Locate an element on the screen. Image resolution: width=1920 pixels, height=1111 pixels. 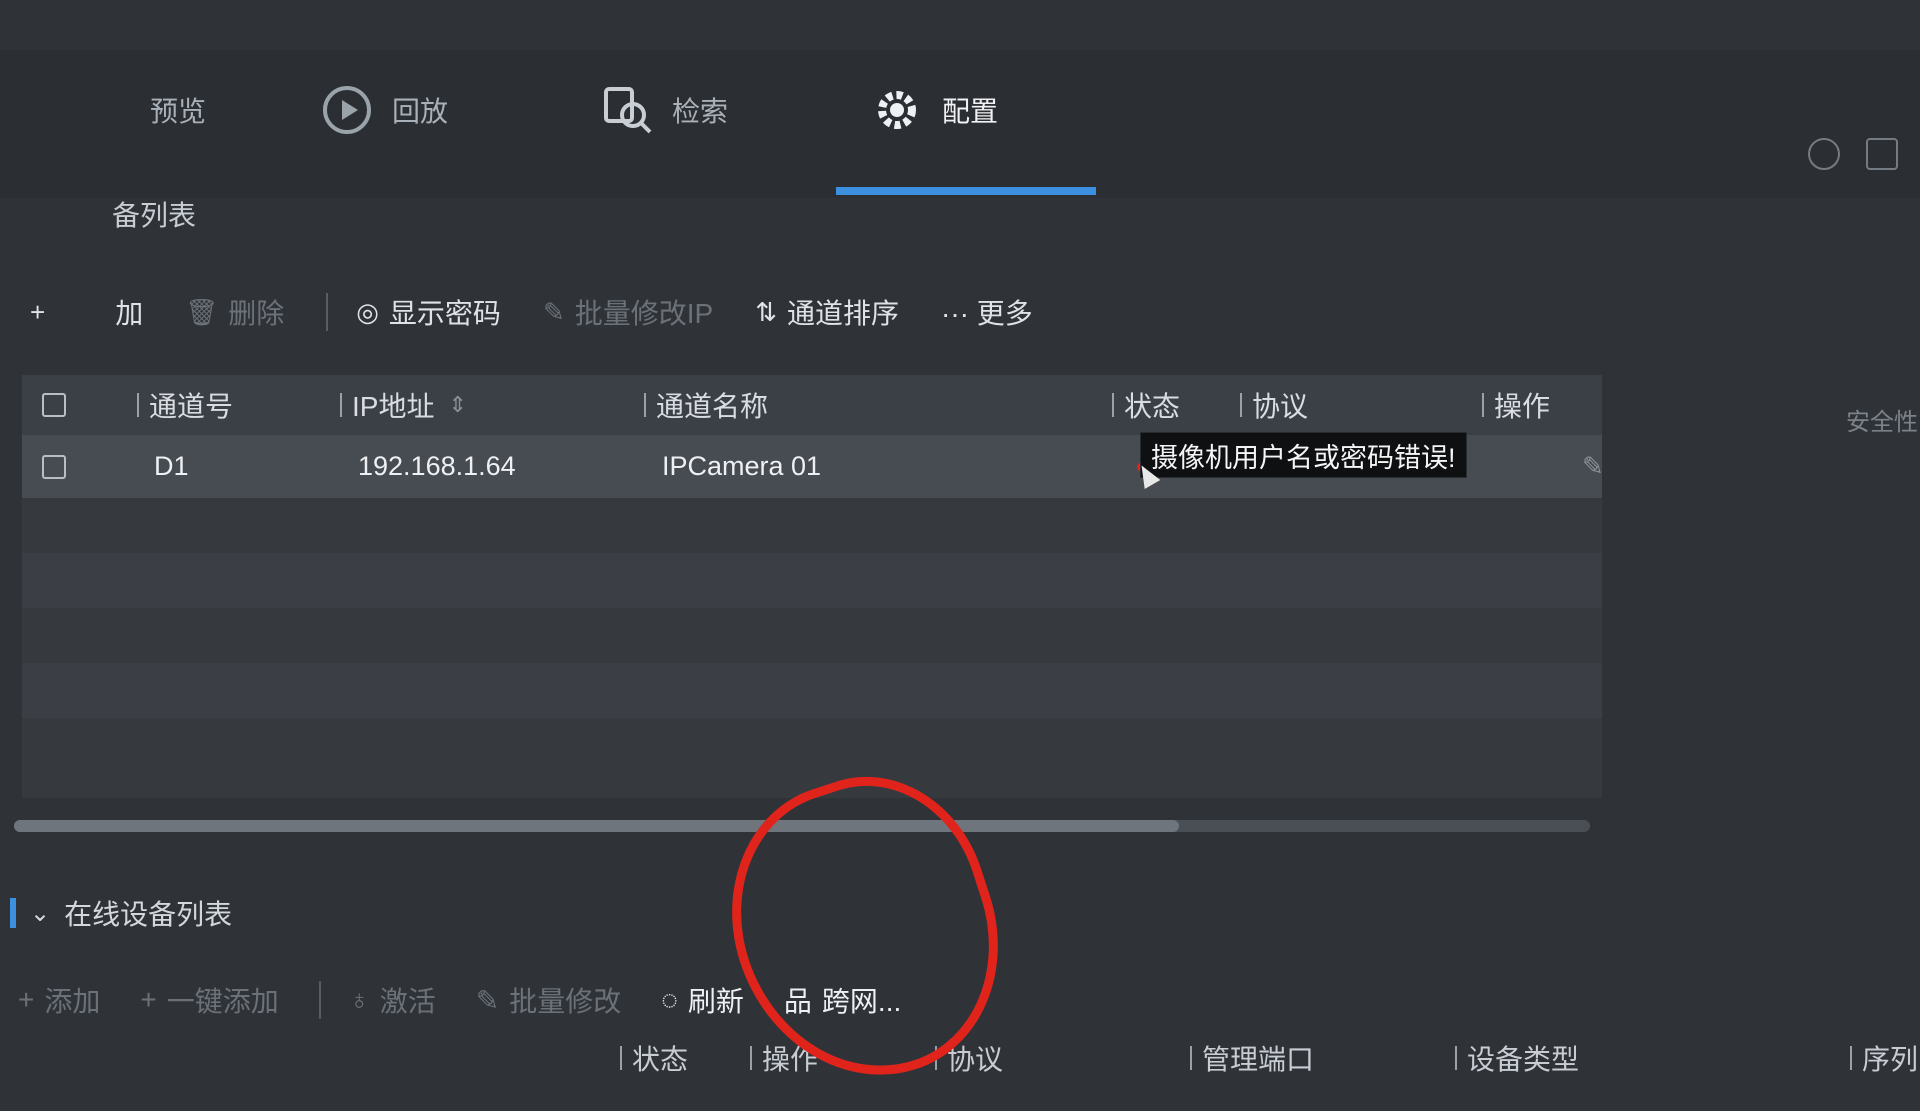
header-protocol: 协议 is located at coordinates (1274, 405).